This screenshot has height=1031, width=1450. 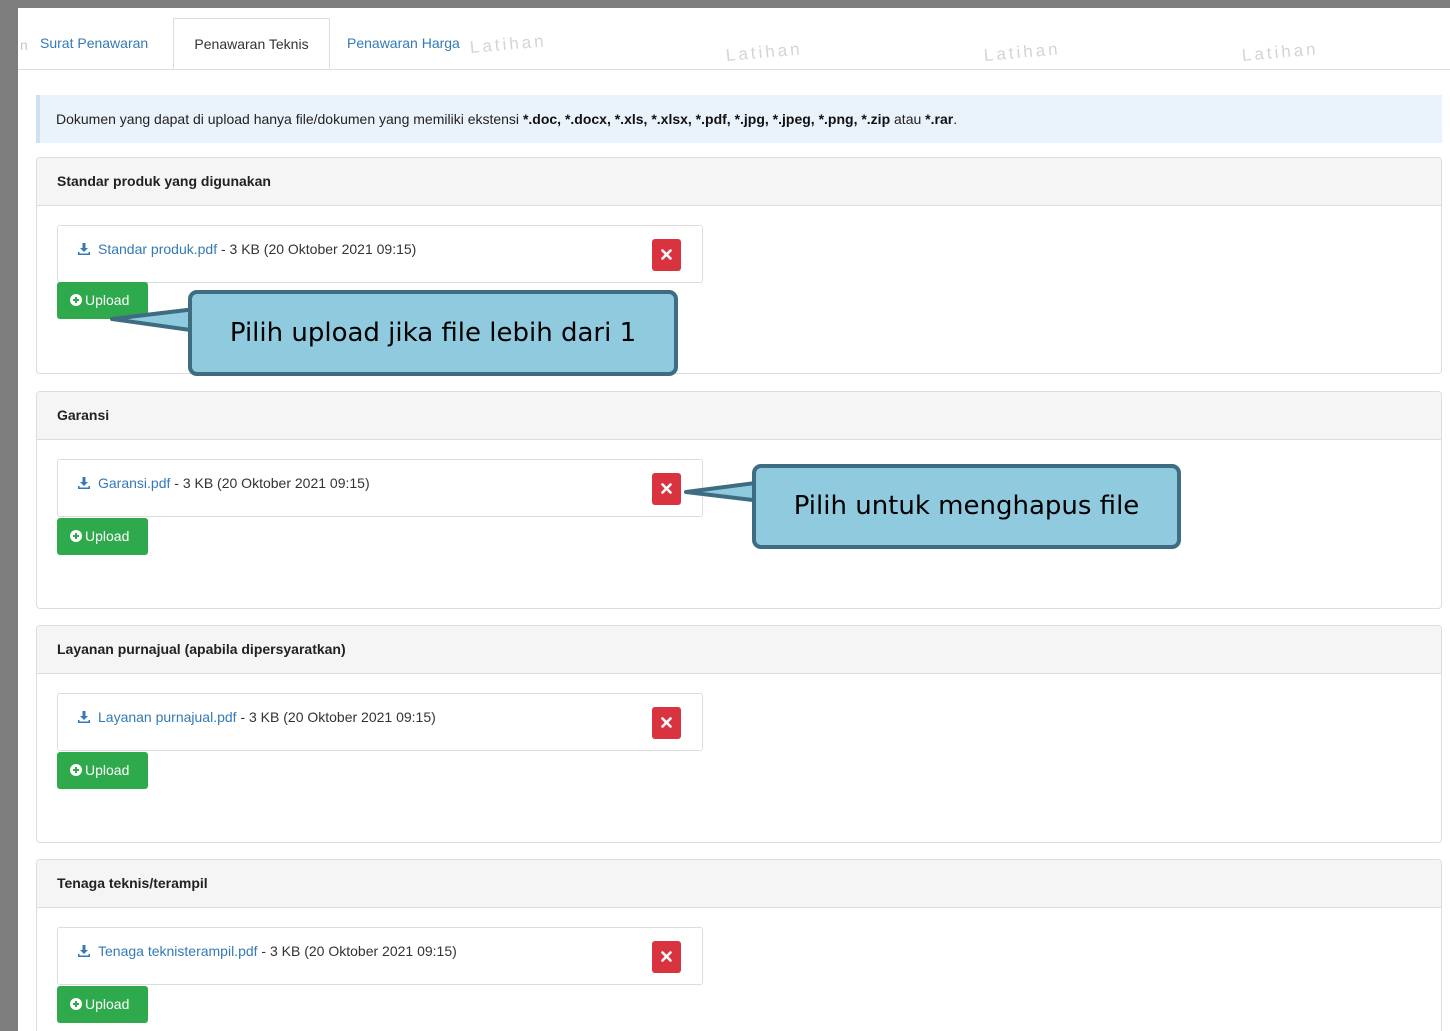 What do you see at coordinates (739, 884) in the screenshot?
I see `panel-title: Tenaga teknis/terampil` at bounding box center [739, 884].